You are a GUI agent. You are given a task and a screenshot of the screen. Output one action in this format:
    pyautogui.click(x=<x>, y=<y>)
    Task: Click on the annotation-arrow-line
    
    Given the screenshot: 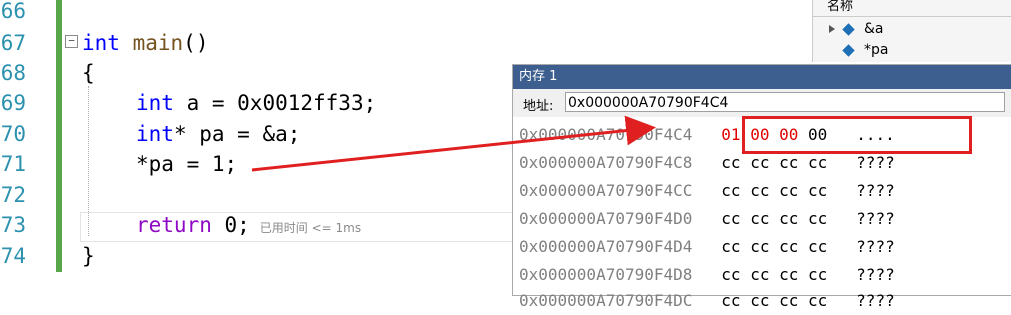 What is the action you would take?
    pyautogui.click(x=453, y=143)
    